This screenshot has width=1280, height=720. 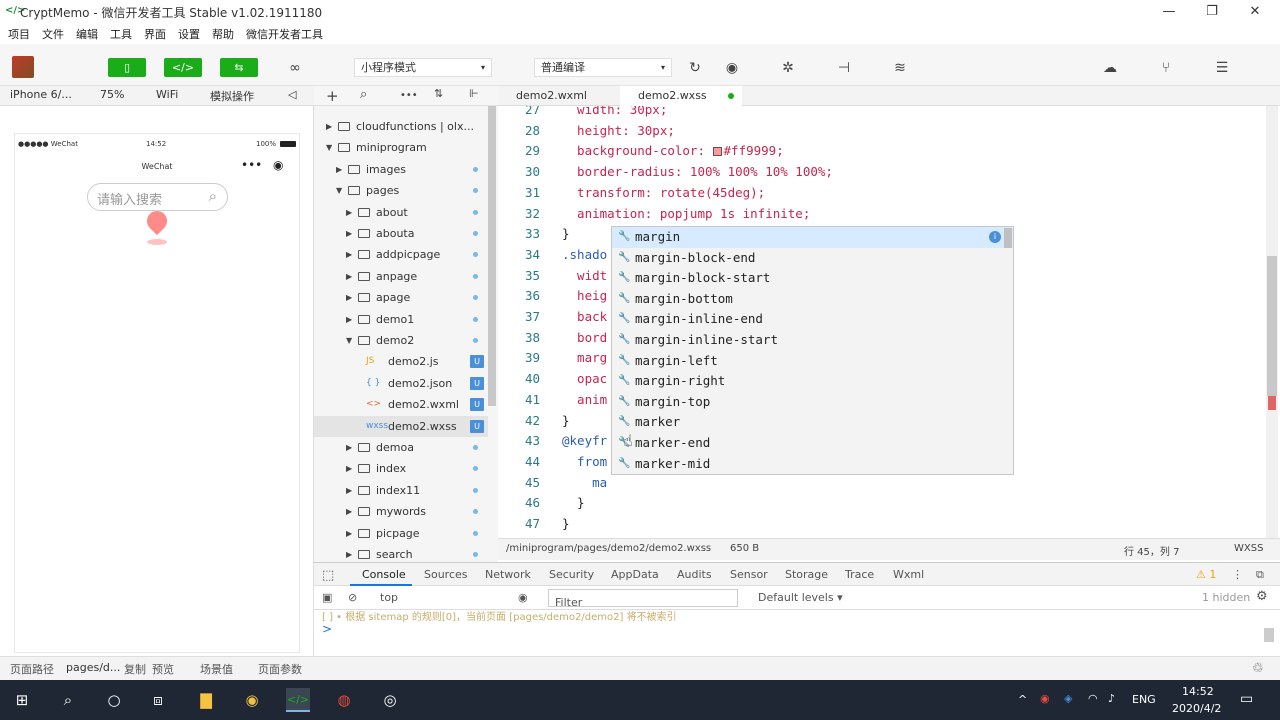 What do you see at coordinates (788, 68) in the screenshot?
I see `debug-bug-icon: ✲` at bounding box center [788, 68].